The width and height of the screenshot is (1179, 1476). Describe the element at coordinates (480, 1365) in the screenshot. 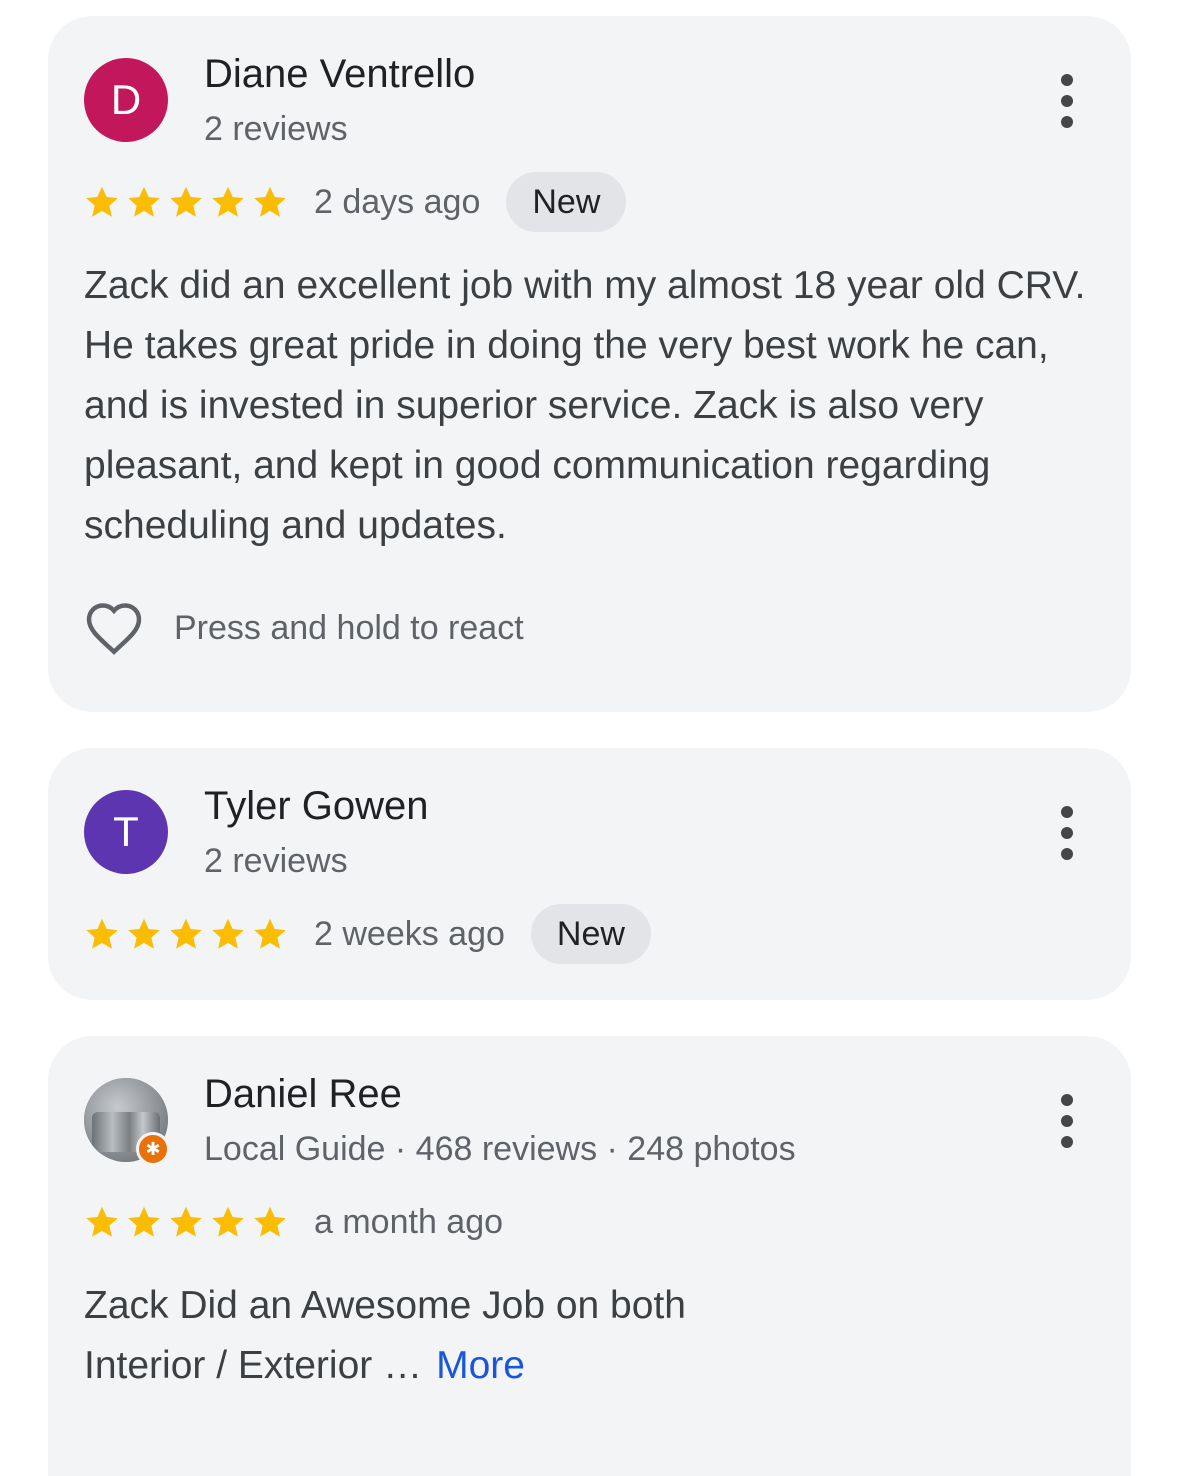

I see `more-link: More` at that location.